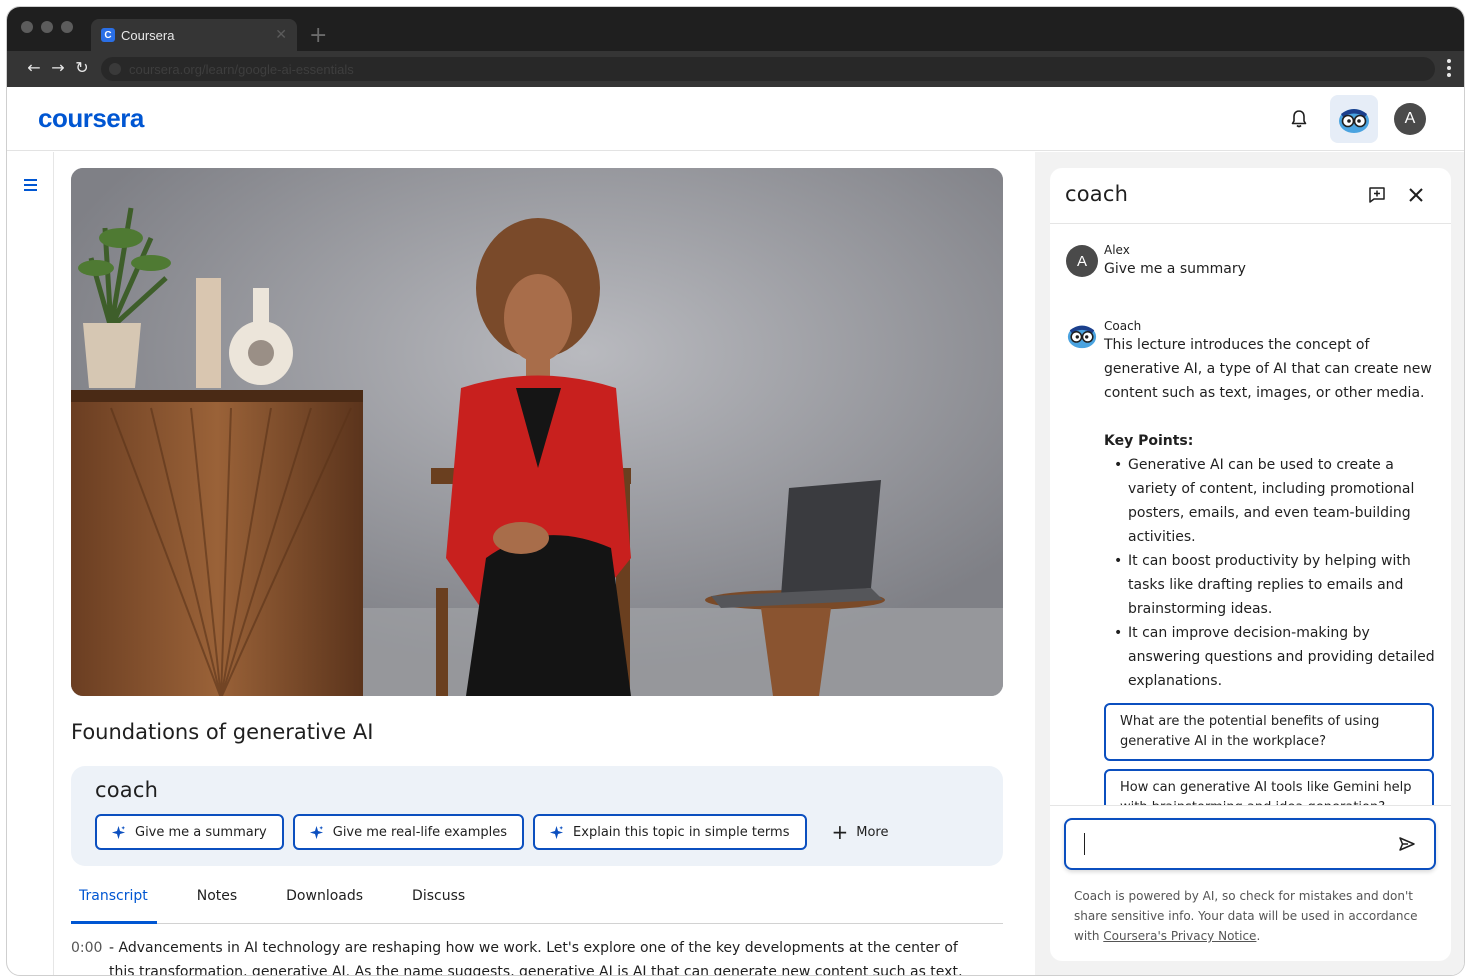  What do you see at coordinates (217, 903) in the screenshot?
I see `tab-notes: Notes` at bounding box center [217, 903].